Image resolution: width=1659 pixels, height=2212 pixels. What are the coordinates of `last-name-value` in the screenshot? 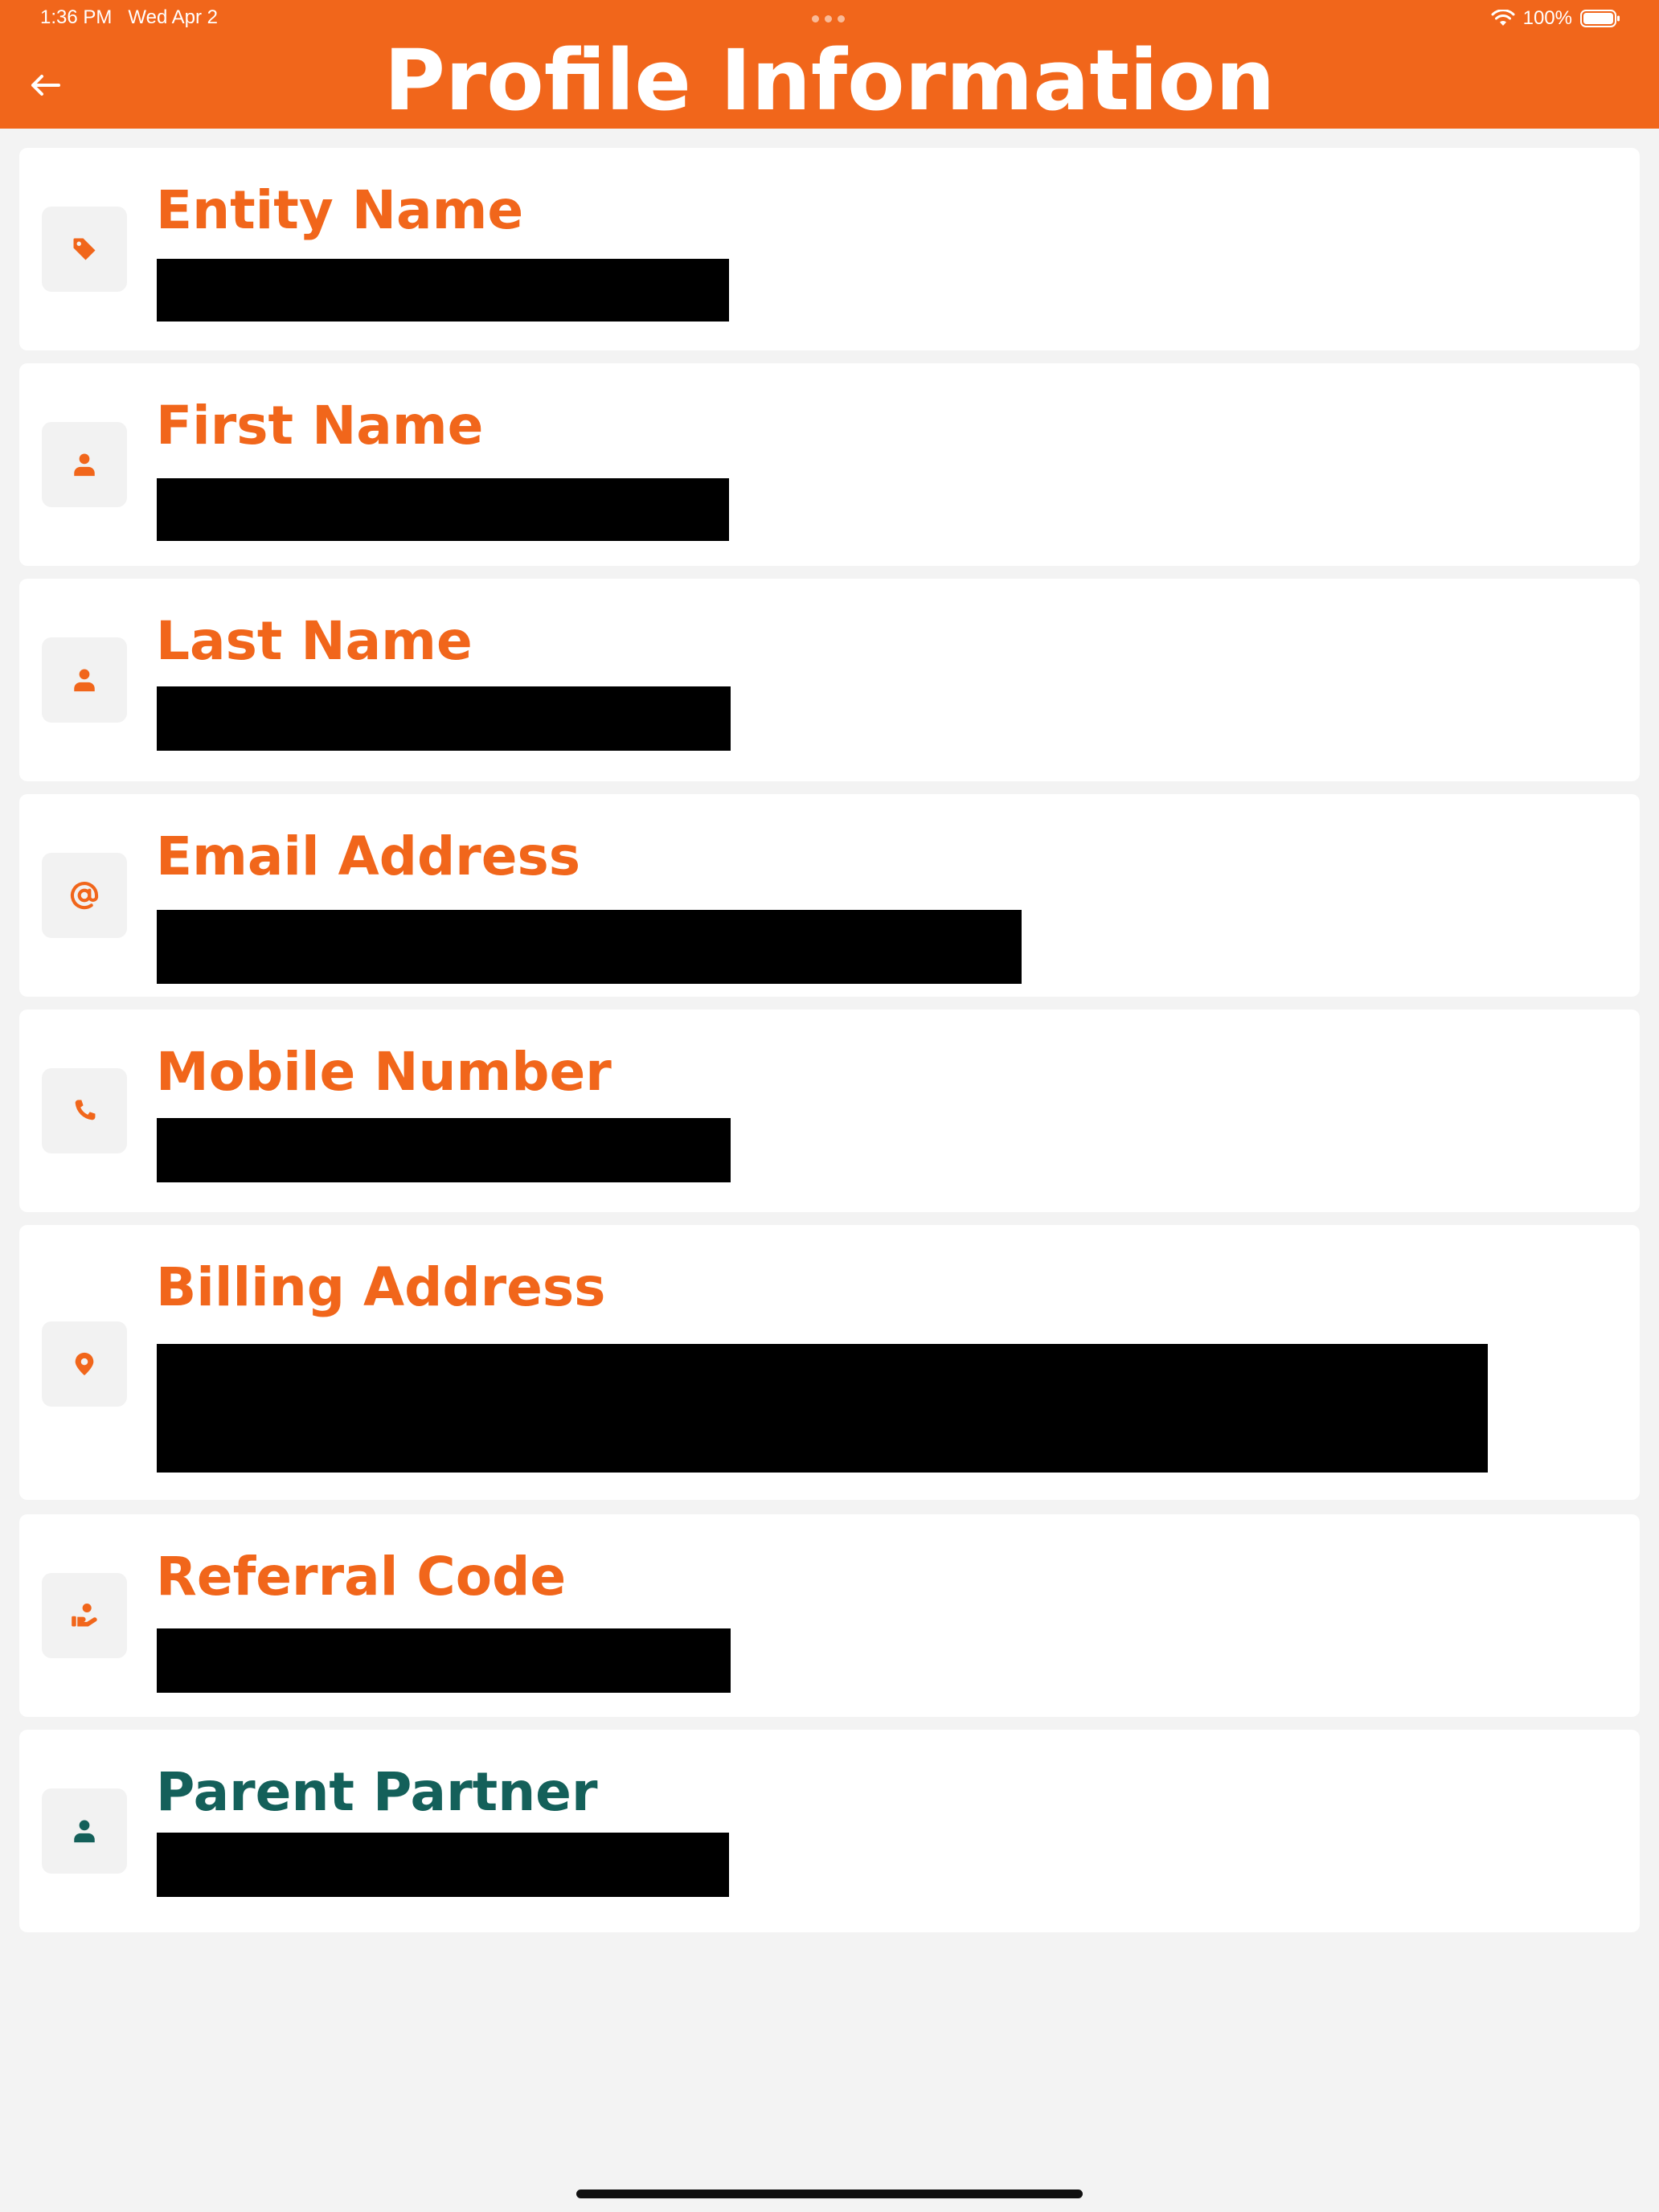 It's located at (444, 718).